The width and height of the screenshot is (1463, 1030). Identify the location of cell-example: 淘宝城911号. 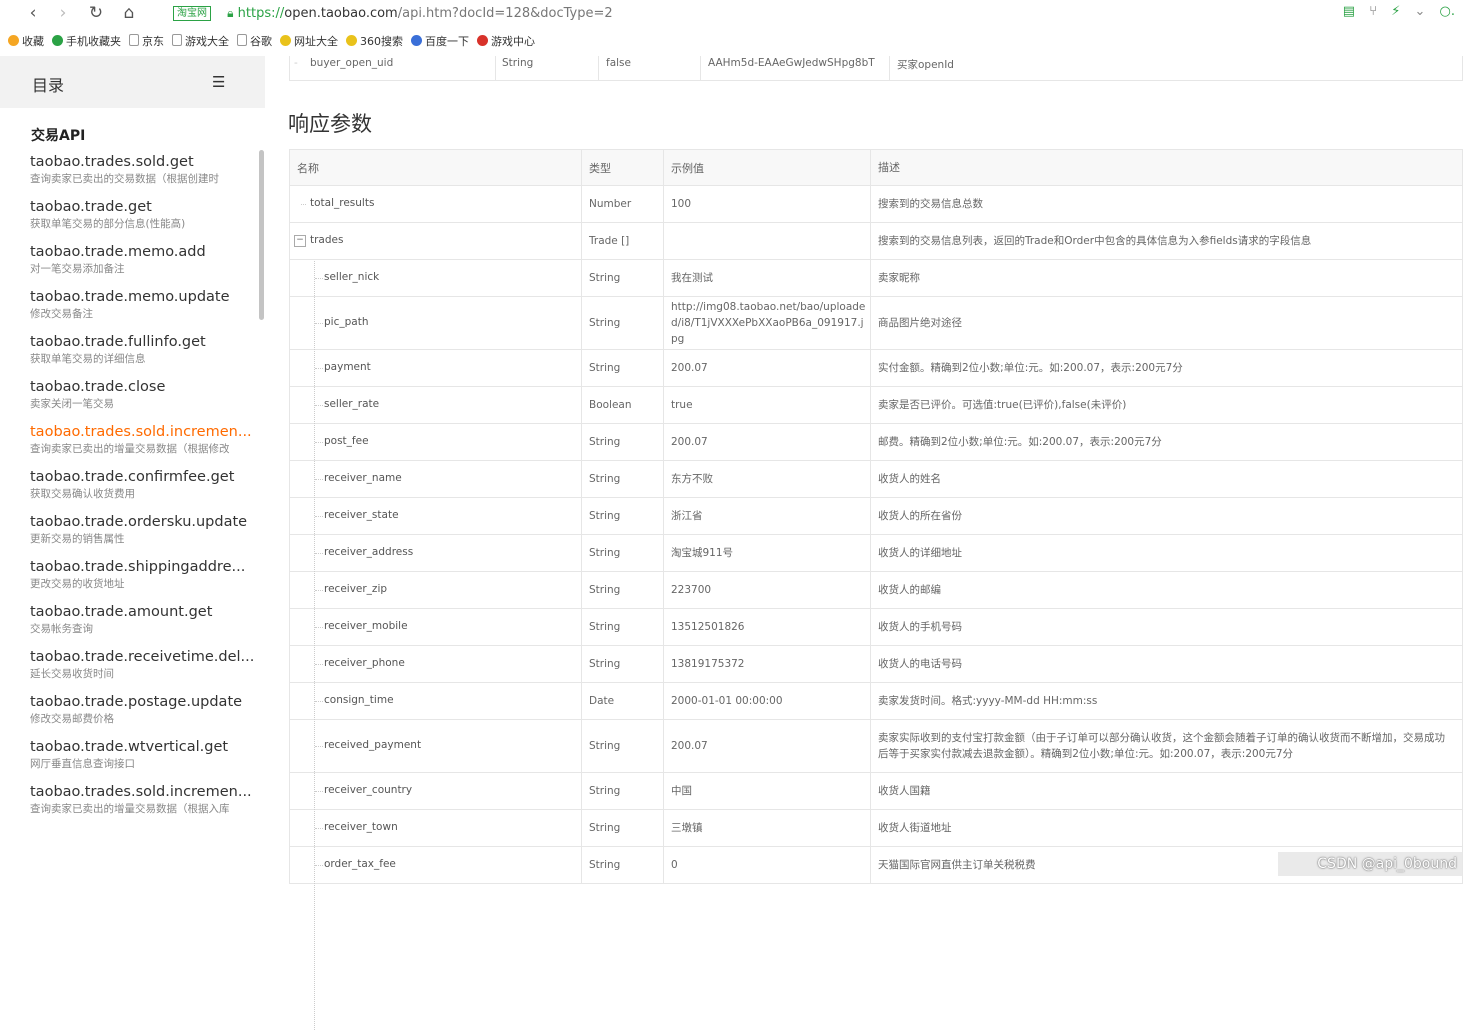
(766, 553).